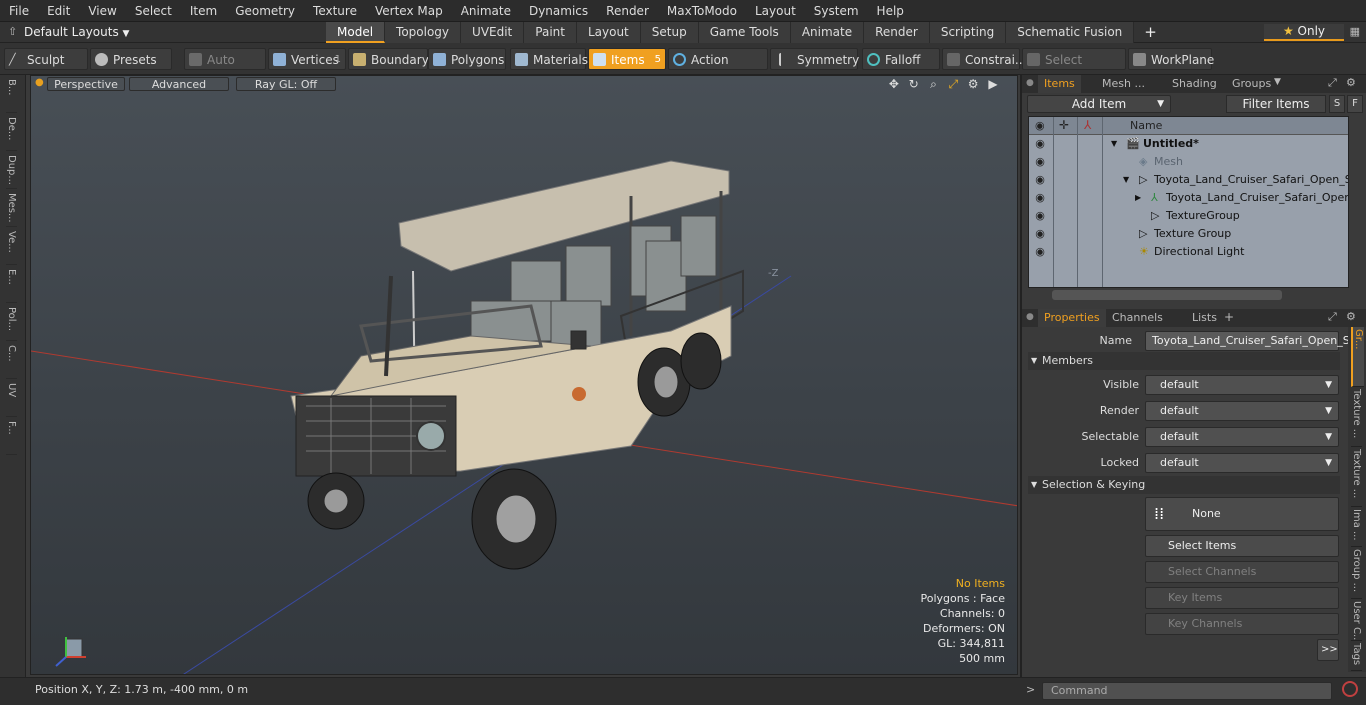  What do you see at coordinates (356, 32) in the screenshot?
I see `tab-model: Model` at bounding box center [356, 32].